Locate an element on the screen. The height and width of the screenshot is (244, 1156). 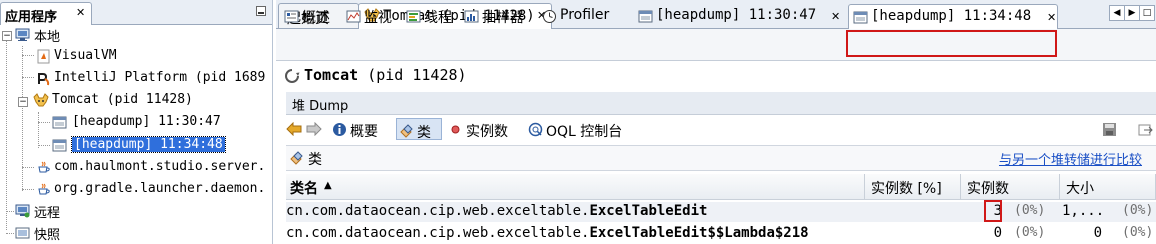
tree-item-label: VisualVM is located at coordinates (85, 55).